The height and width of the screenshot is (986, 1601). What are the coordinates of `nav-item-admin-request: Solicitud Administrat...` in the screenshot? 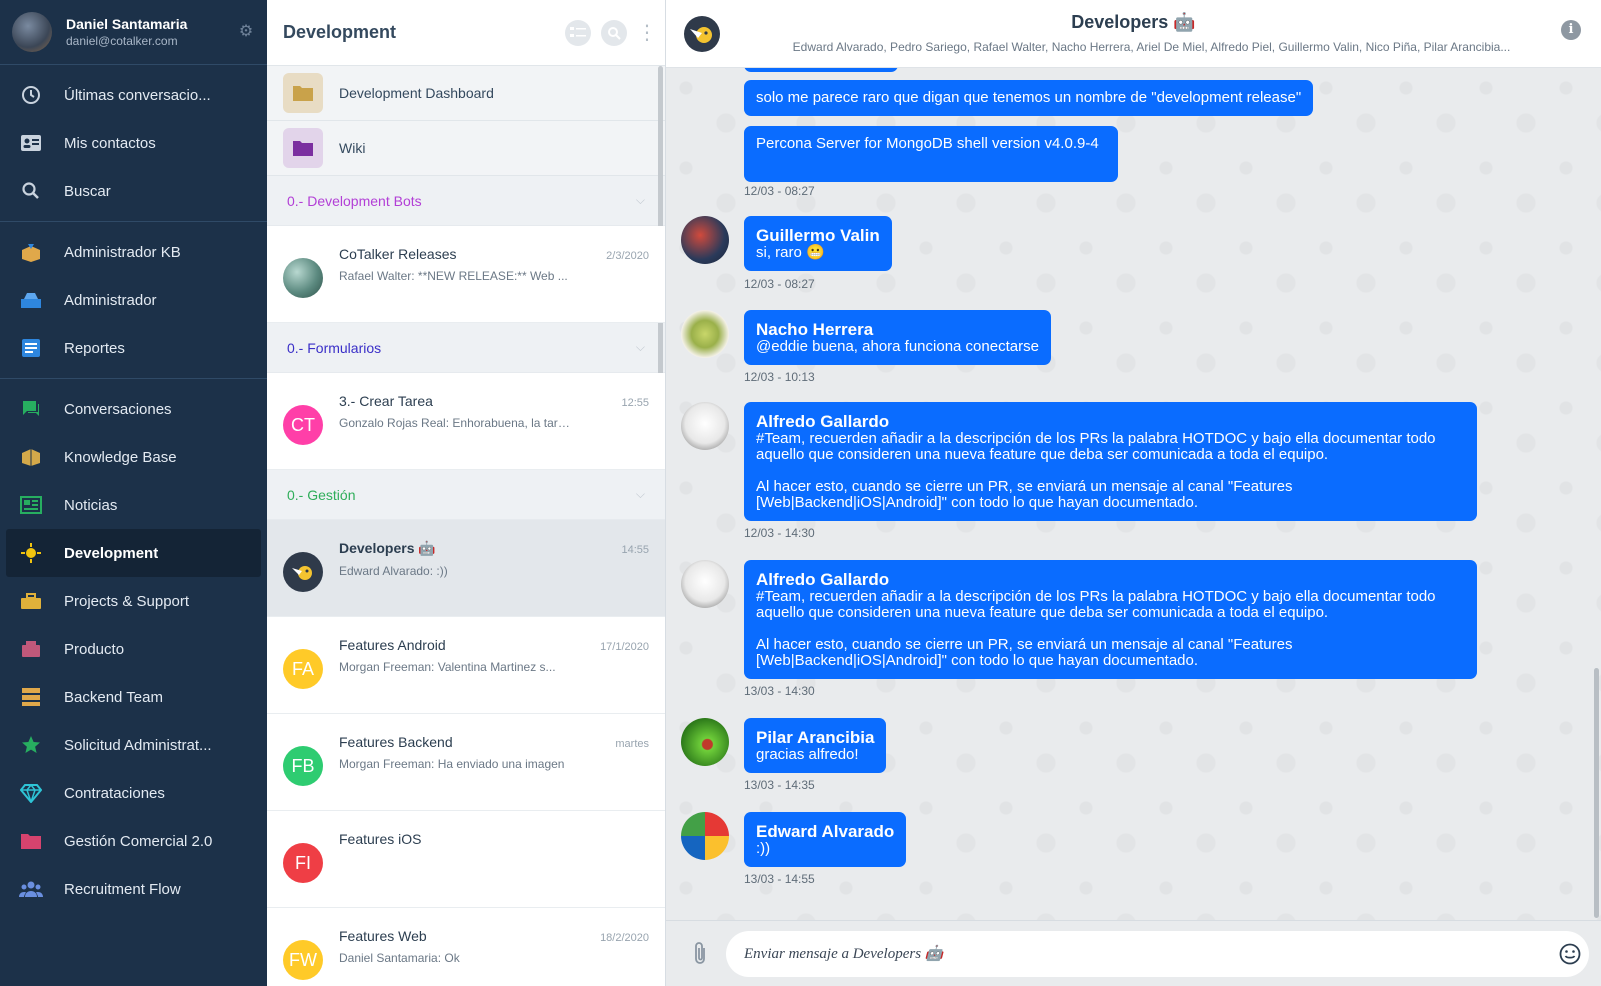 It's located at (133, 745).